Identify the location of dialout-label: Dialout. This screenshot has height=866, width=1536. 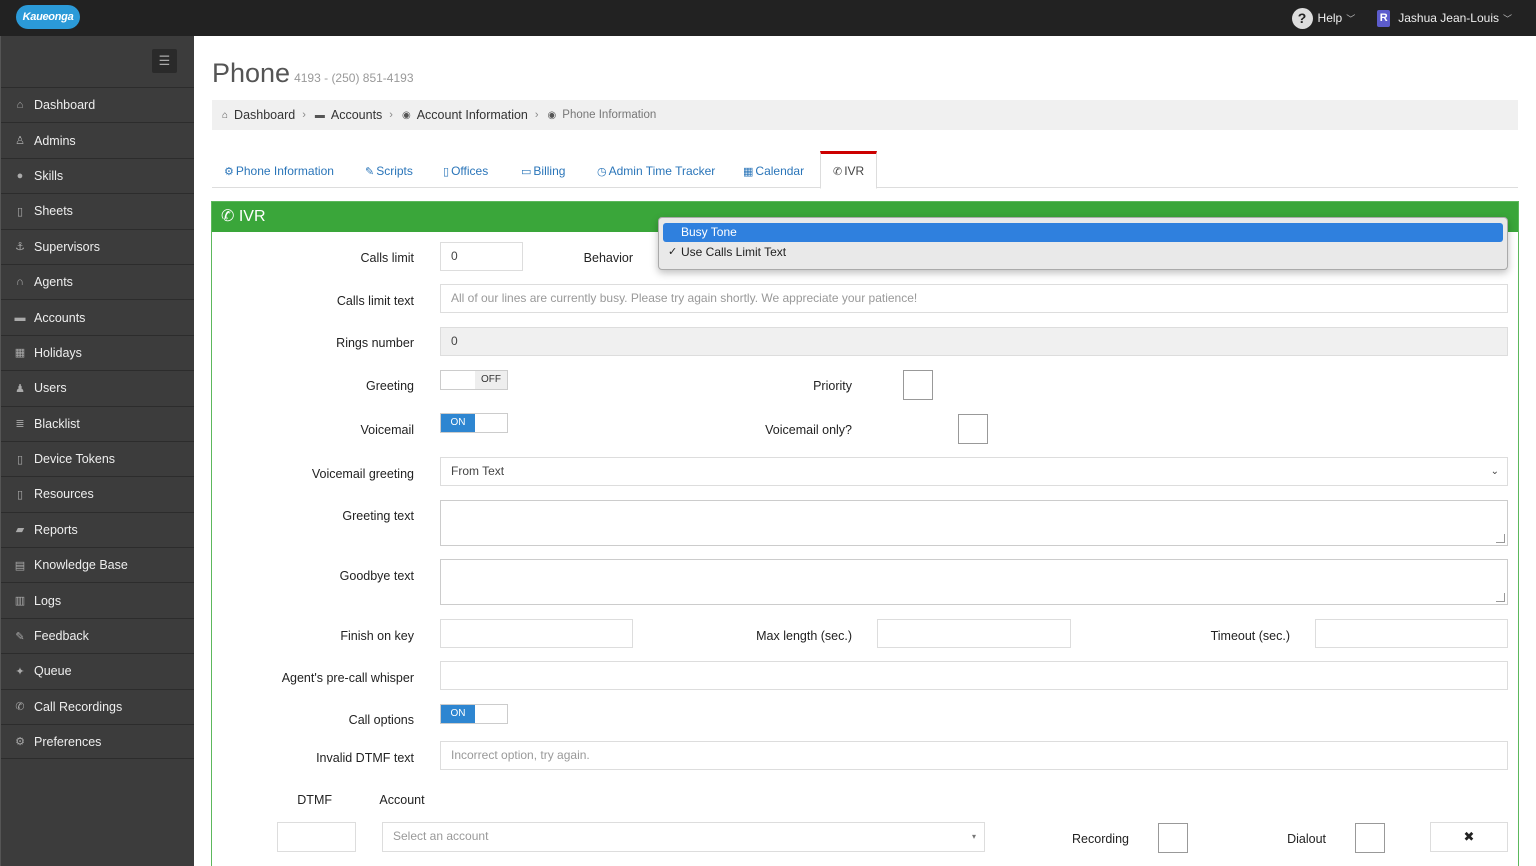
(1306, 839).